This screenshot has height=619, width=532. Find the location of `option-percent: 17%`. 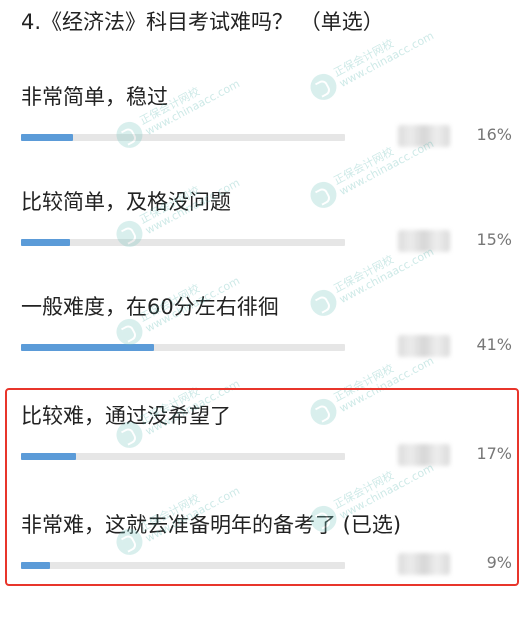

option-percent: 17% is located at coordinates (494, 453).